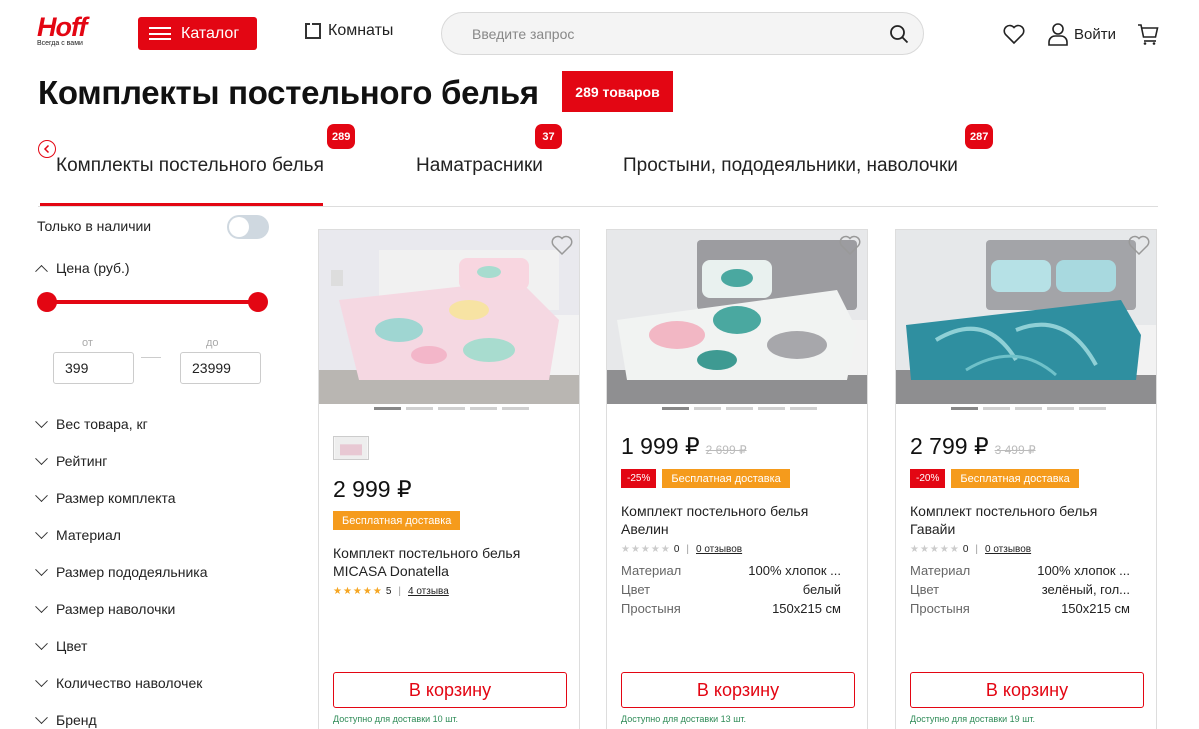  Describe the element at coordinates (684, 719) in the screenshot. I see `availability-note: Доступно для доставки 13 шт.` at that location.